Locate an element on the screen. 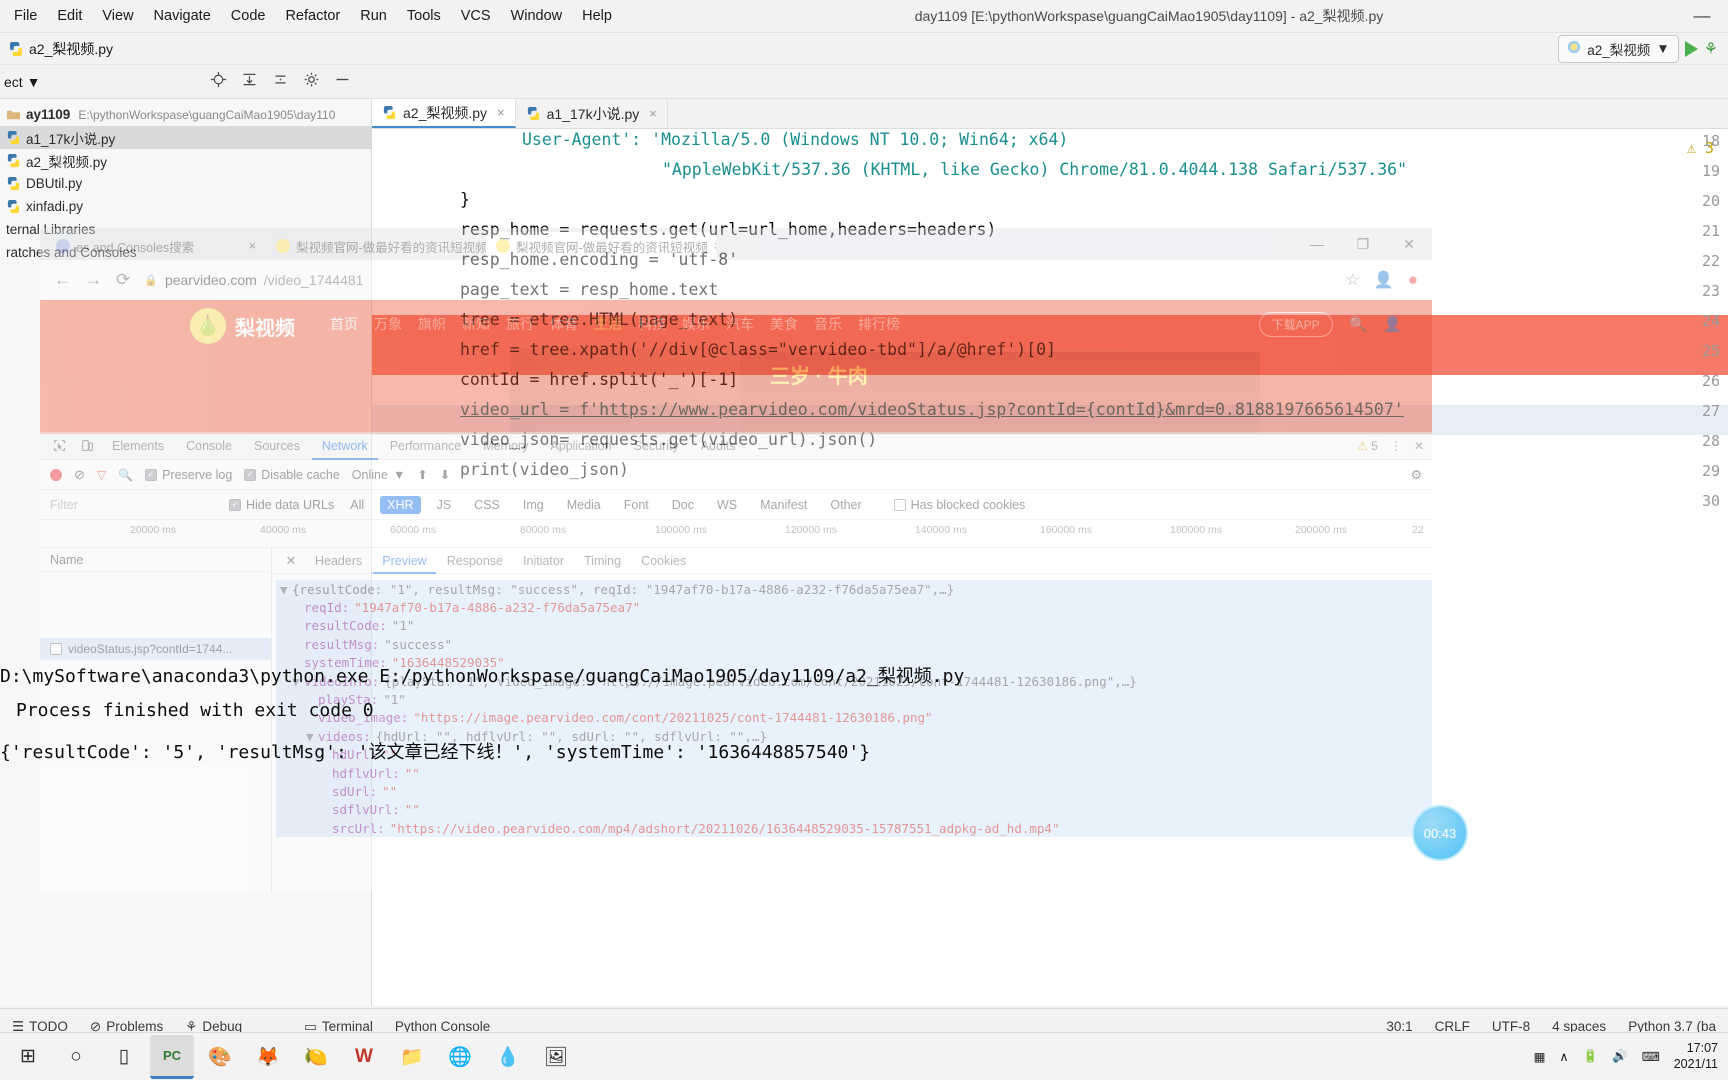 This screenshot has width=1728, height=1080. browser-menu-icon: ● is located at coordinates (1413, 280).